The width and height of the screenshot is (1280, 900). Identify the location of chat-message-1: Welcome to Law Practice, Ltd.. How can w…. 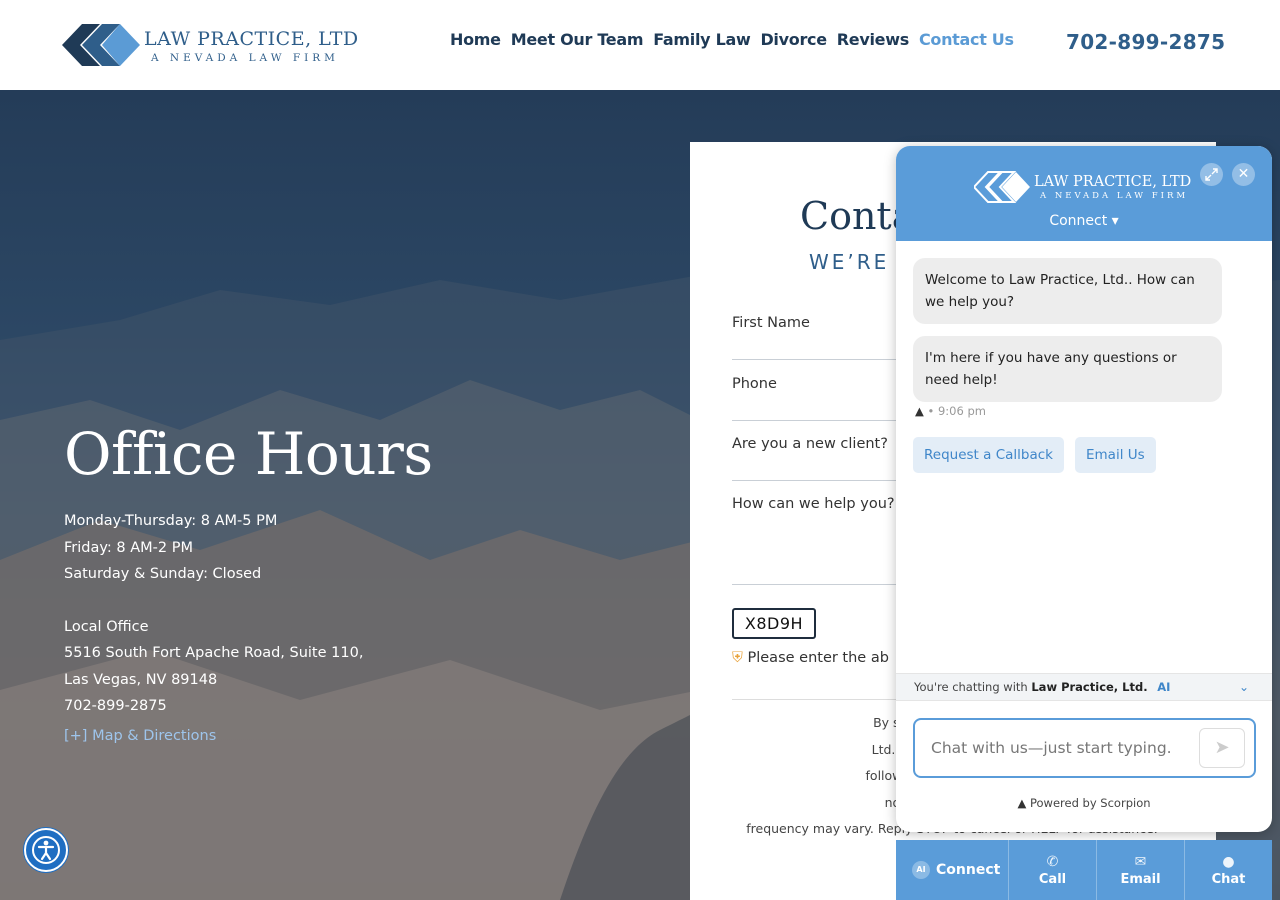
(1067, 291).